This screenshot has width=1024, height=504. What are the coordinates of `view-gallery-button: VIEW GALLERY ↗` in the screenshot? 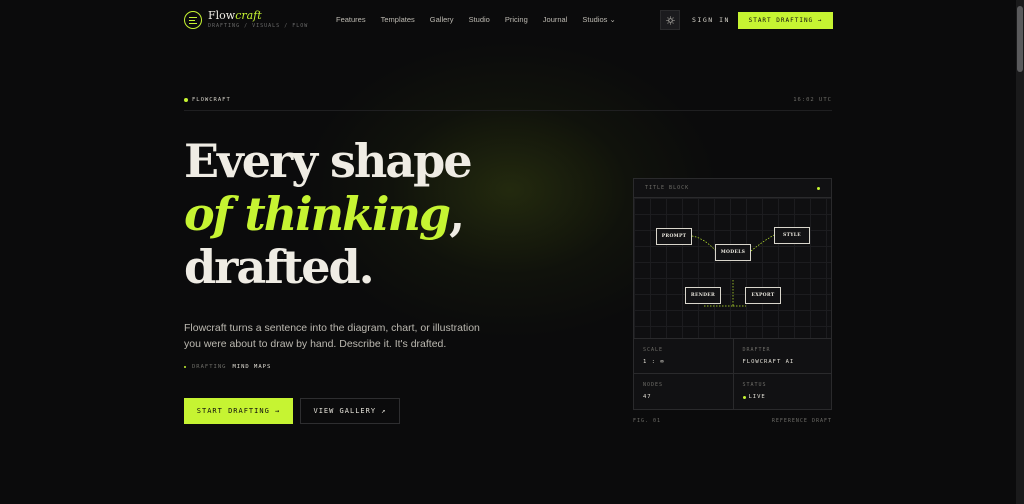 It's located at (350, 411).